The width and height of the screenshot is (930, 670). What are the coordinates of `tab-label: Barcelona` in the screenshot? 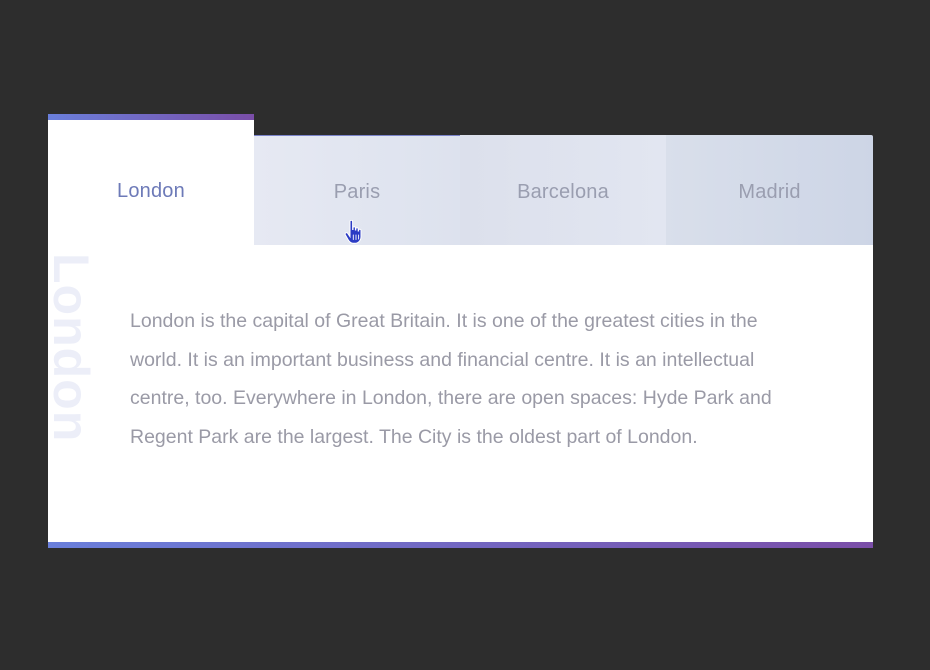 It's located at (563, 191).